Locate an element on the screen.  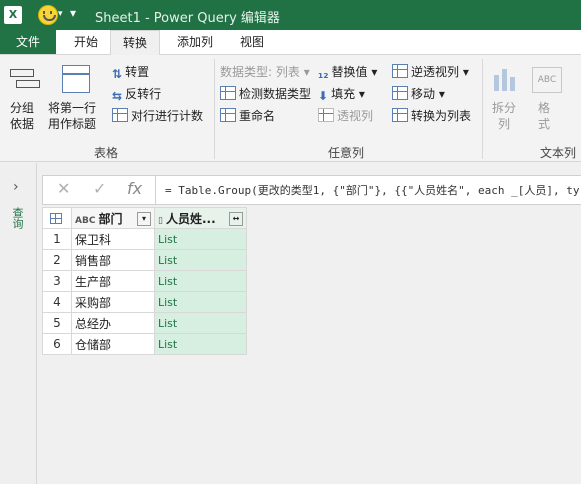
group-by-icon is located at coordinates (25, 77).